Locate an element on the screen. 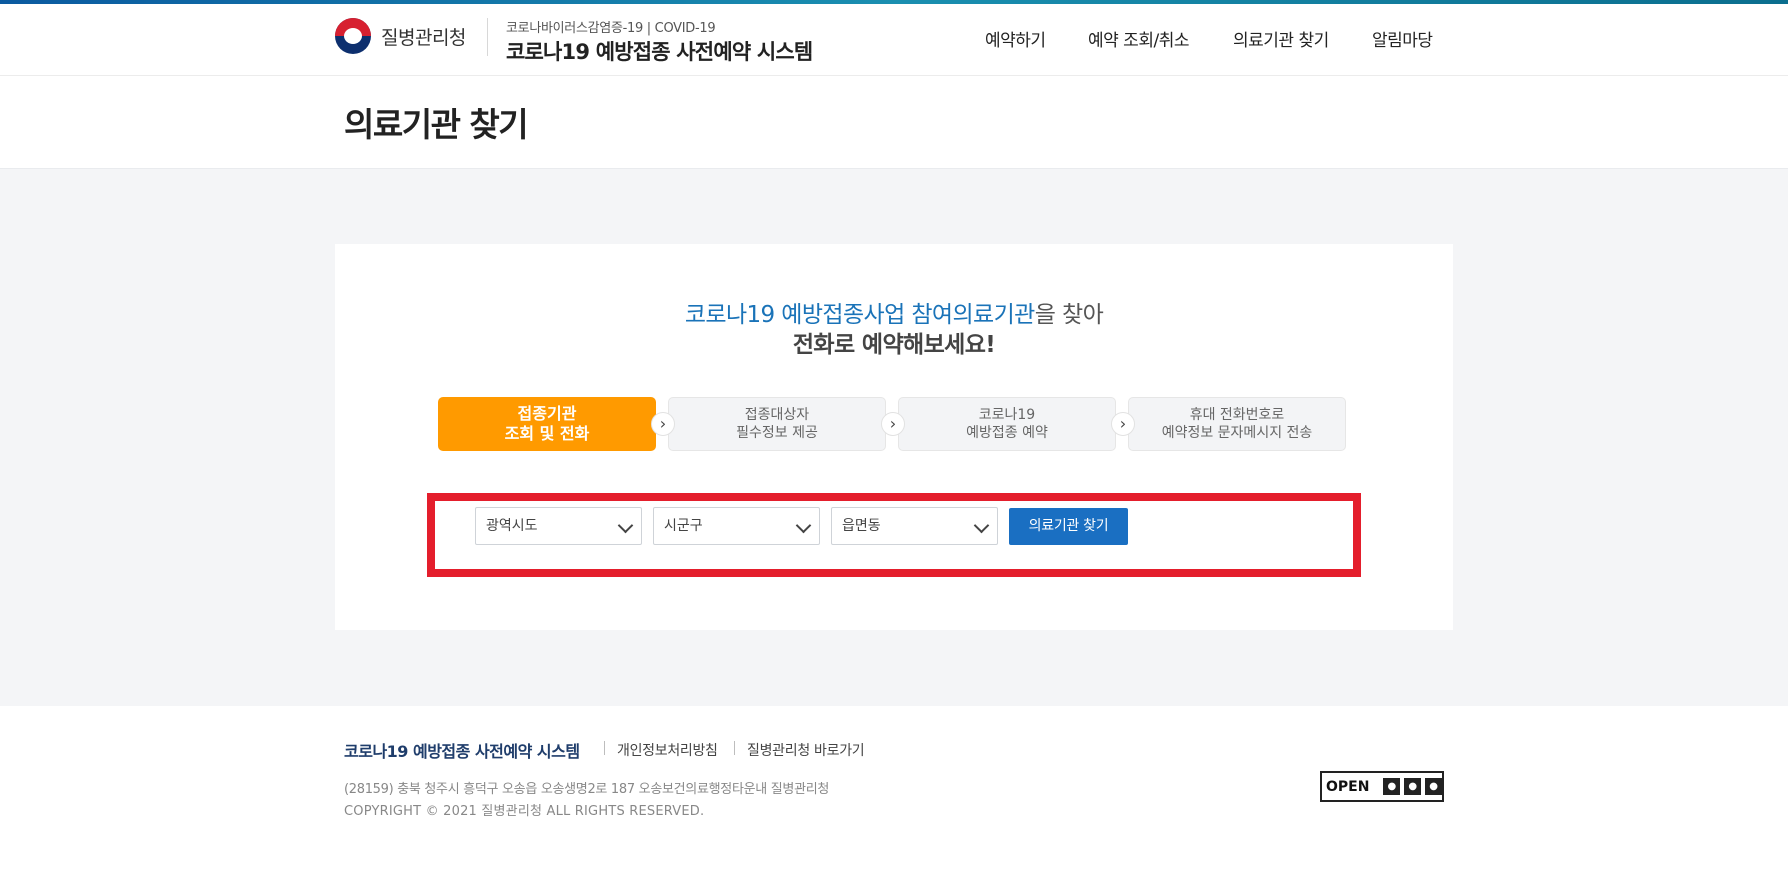 This screenshot has height=872, width=1788. step-2: 접종대상자필수정보 제공 is located at coordinates (777, 424).